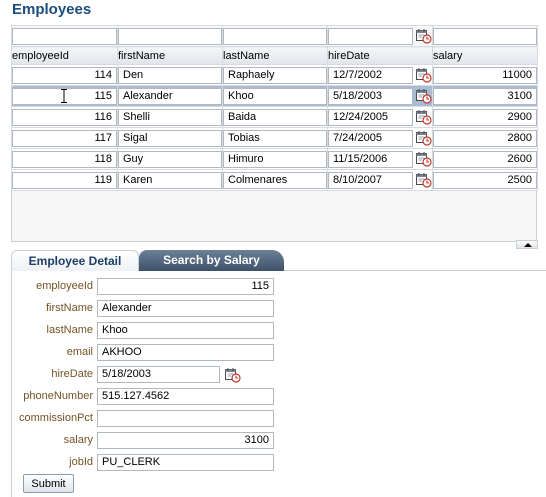  I want to click on cell-lastName: Raphaely, so click(275, 75).